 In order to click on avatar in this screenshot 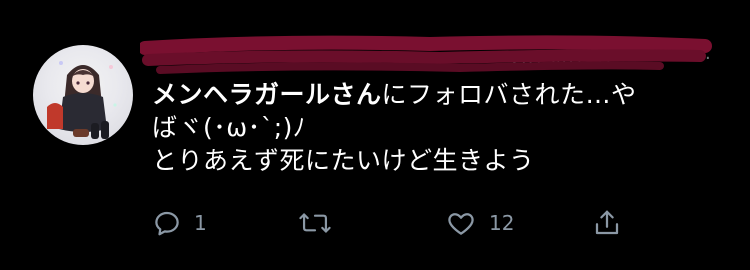, I will do `click(83, 95)`.